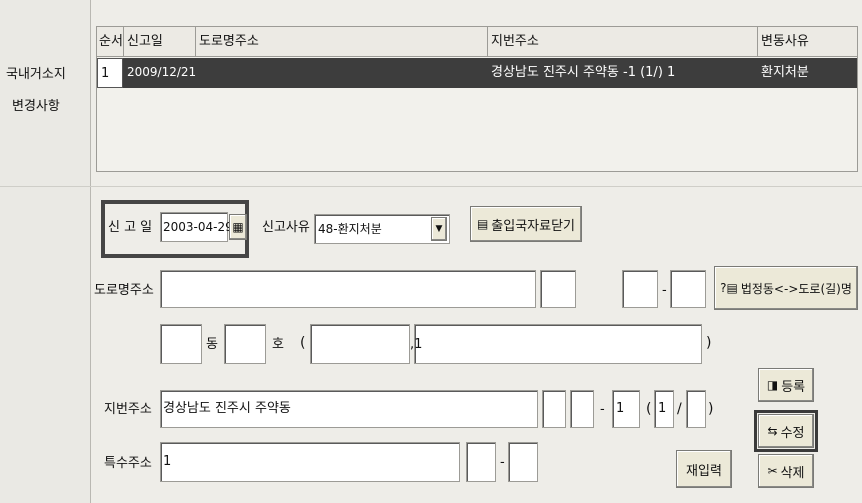  Describe the element at coordinates (310, 462) in the screenshot. I see `special-address-field: 1` at that location.